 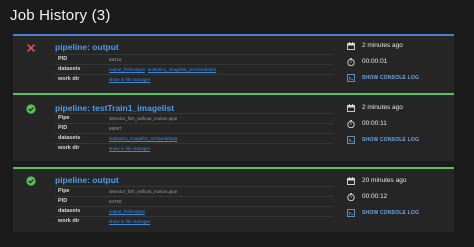 What do you see at coordinates (194, 128) in the screenshot?
I see `meta-row-pid: PID 69087` at bounding box center [194, 128].